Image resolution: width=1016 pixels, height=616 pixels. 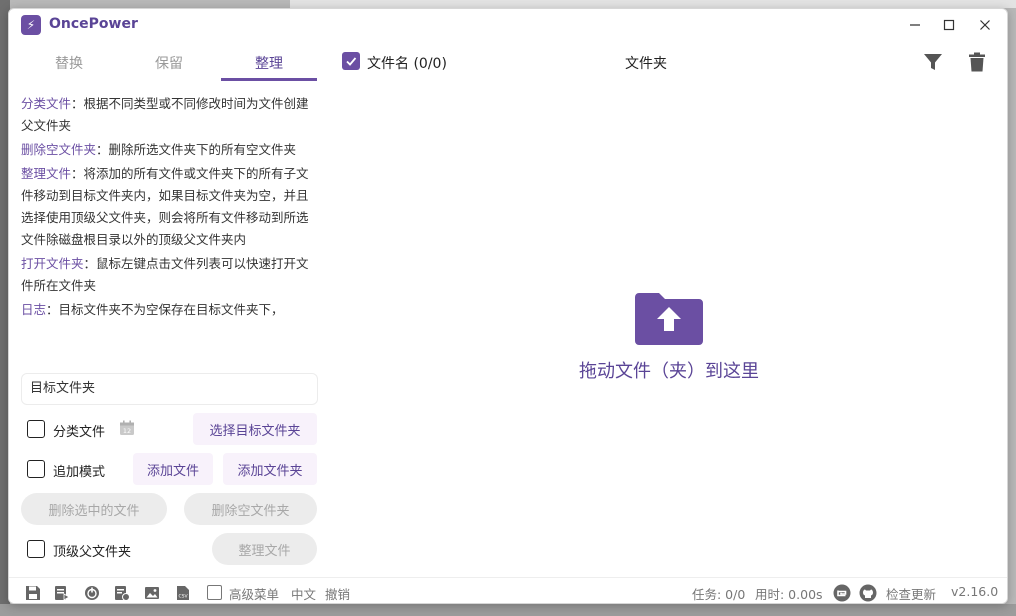 I want to click on calendar-icon: 12, so click(x=127, y=428).